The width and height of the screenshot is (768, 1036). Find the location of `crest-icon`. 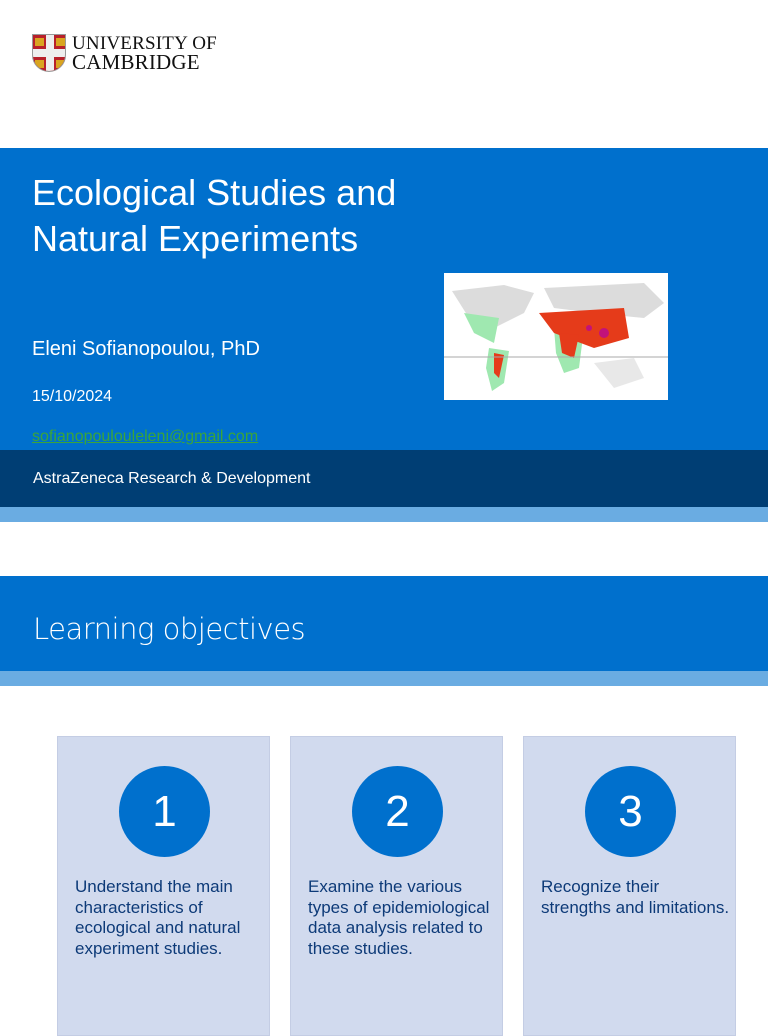

crest-icon is located at coordinates (49, 53).